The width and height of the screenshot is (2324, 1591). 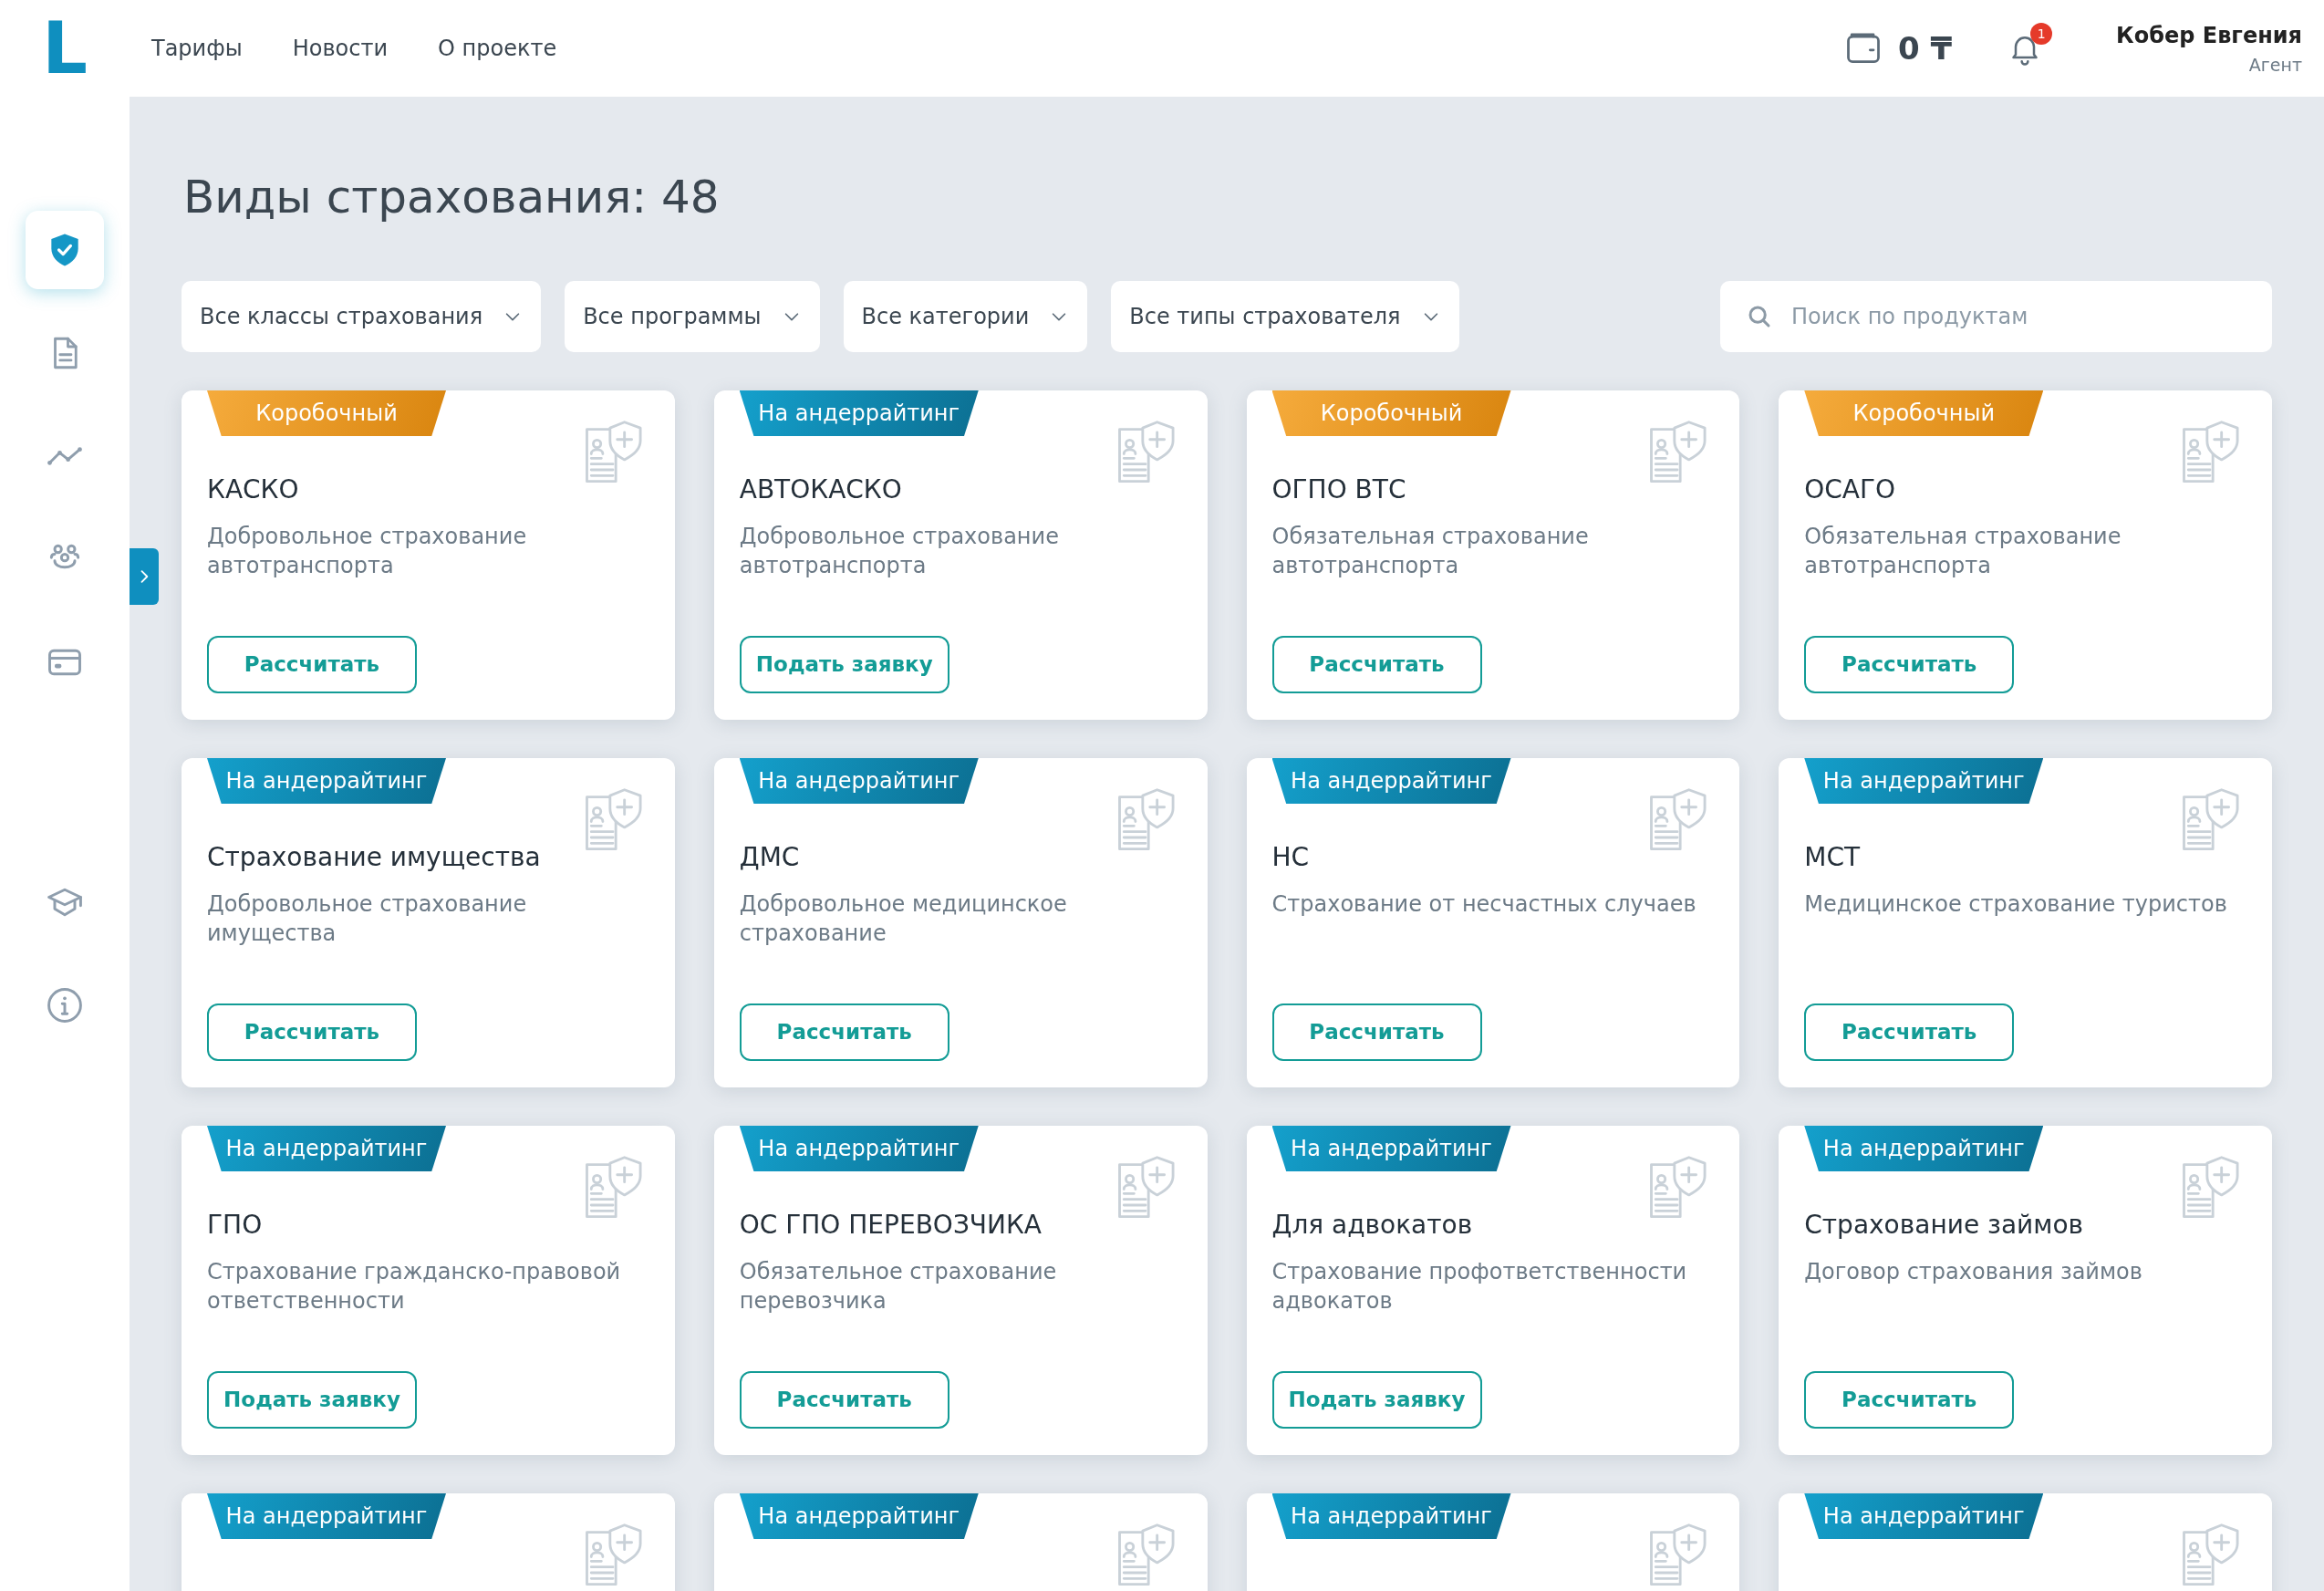 I want to click on product-title: ОС ГПО ПЕРЕВОЗЧИКА, so click(x=891, y=1225).